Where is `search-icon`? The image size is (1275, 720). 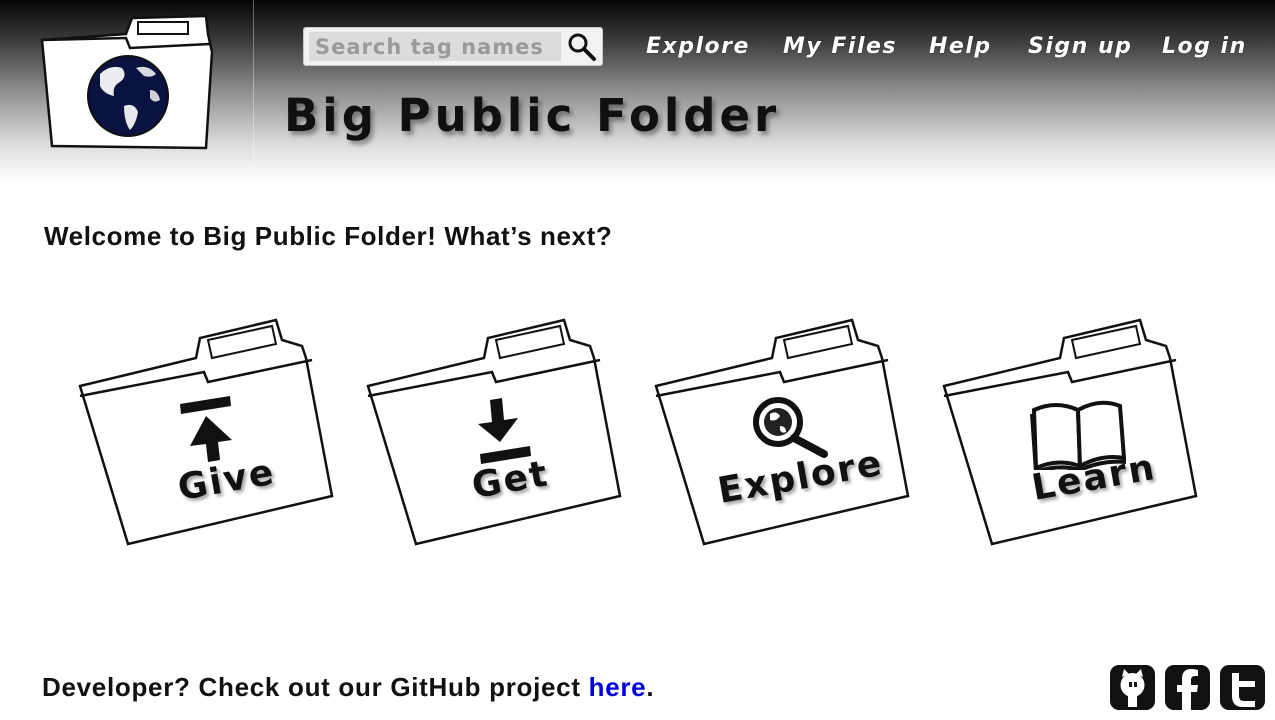
search-icon is located at coordinates (582, 47).